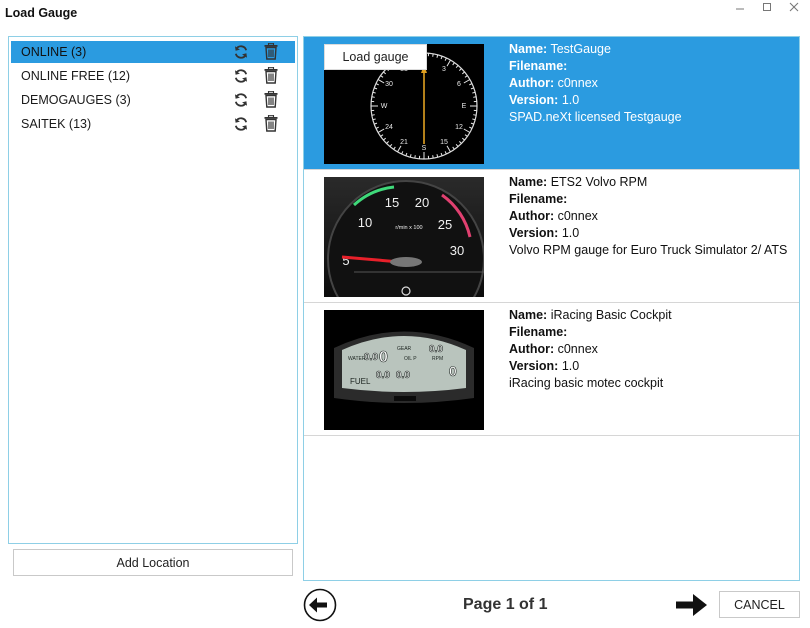 Image resolution: width=810 pixels, height=628 pixels. What do you see at coordinates (54, 52) in the screenshot?
I see `location-label: ONLINE (3)` at bounding box center [54, 52].